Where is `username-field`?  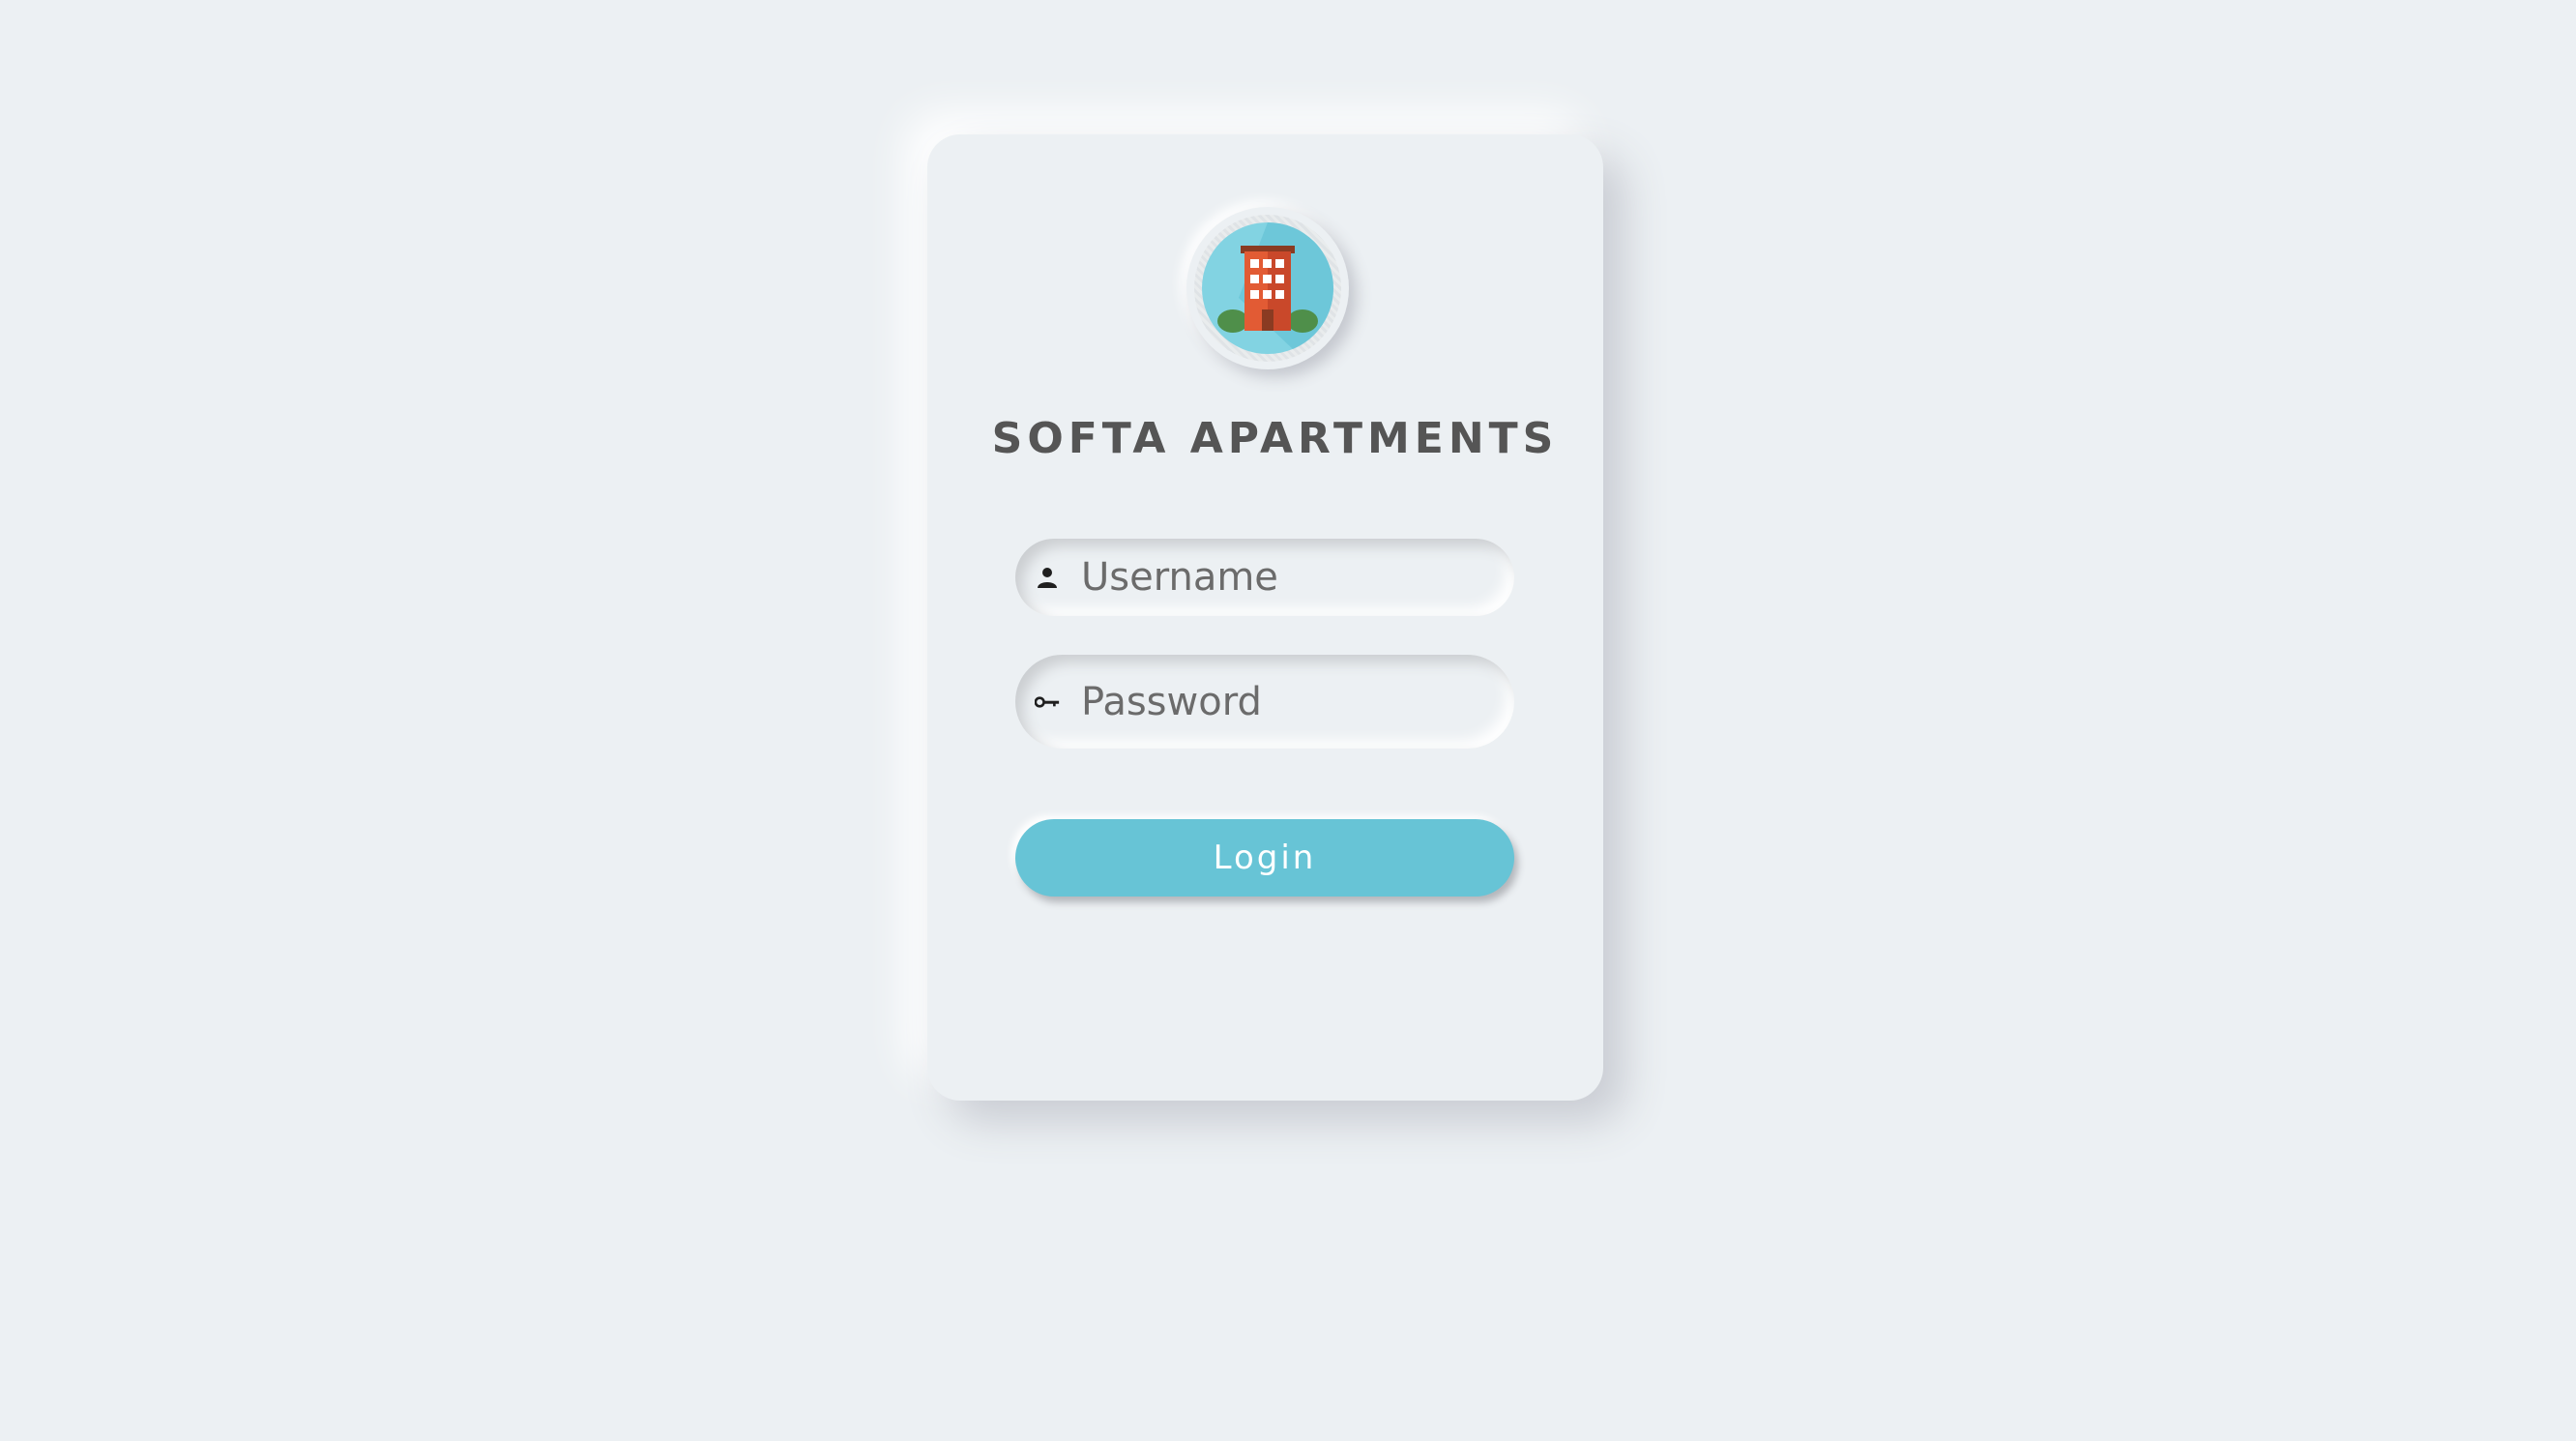
username-field is located at coordinates (1264, 578).